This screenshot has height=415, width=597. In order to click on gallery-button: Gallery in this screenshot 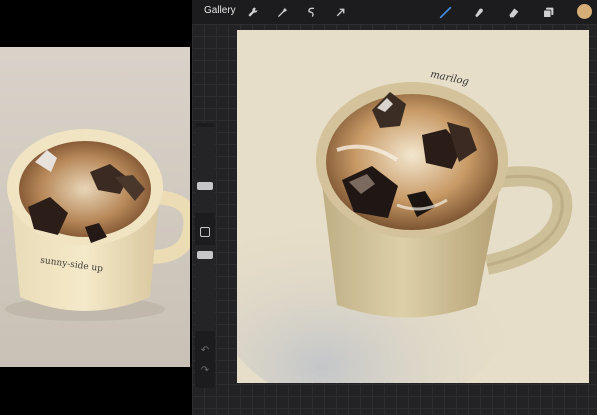, I will do `click(220, 10)`.